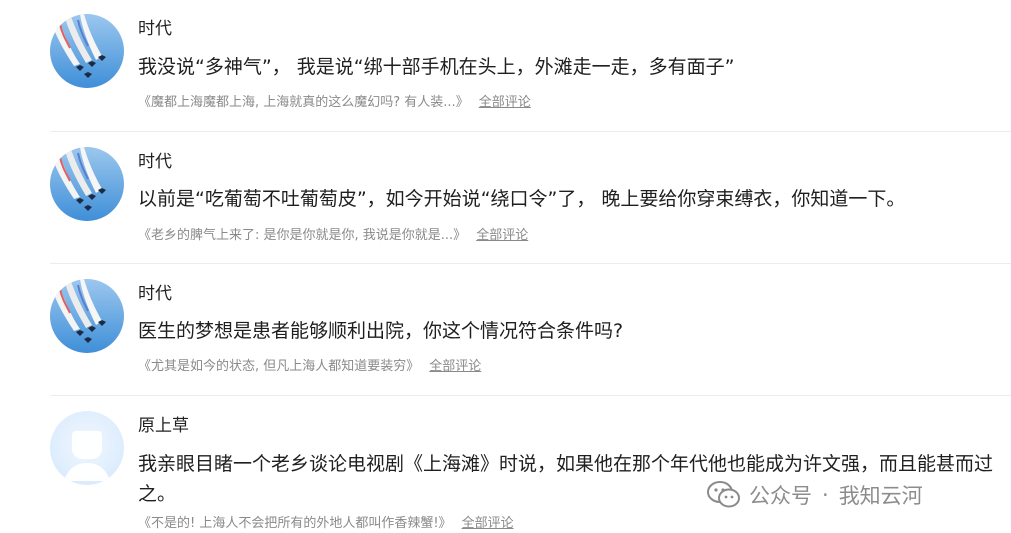 The height and width of the screenshot is (533, 1011). I want to click on comment-source-article: 《老乡的脾气上来了: 是你是你就是你, 我说是你就是...》, so click(302, 235).